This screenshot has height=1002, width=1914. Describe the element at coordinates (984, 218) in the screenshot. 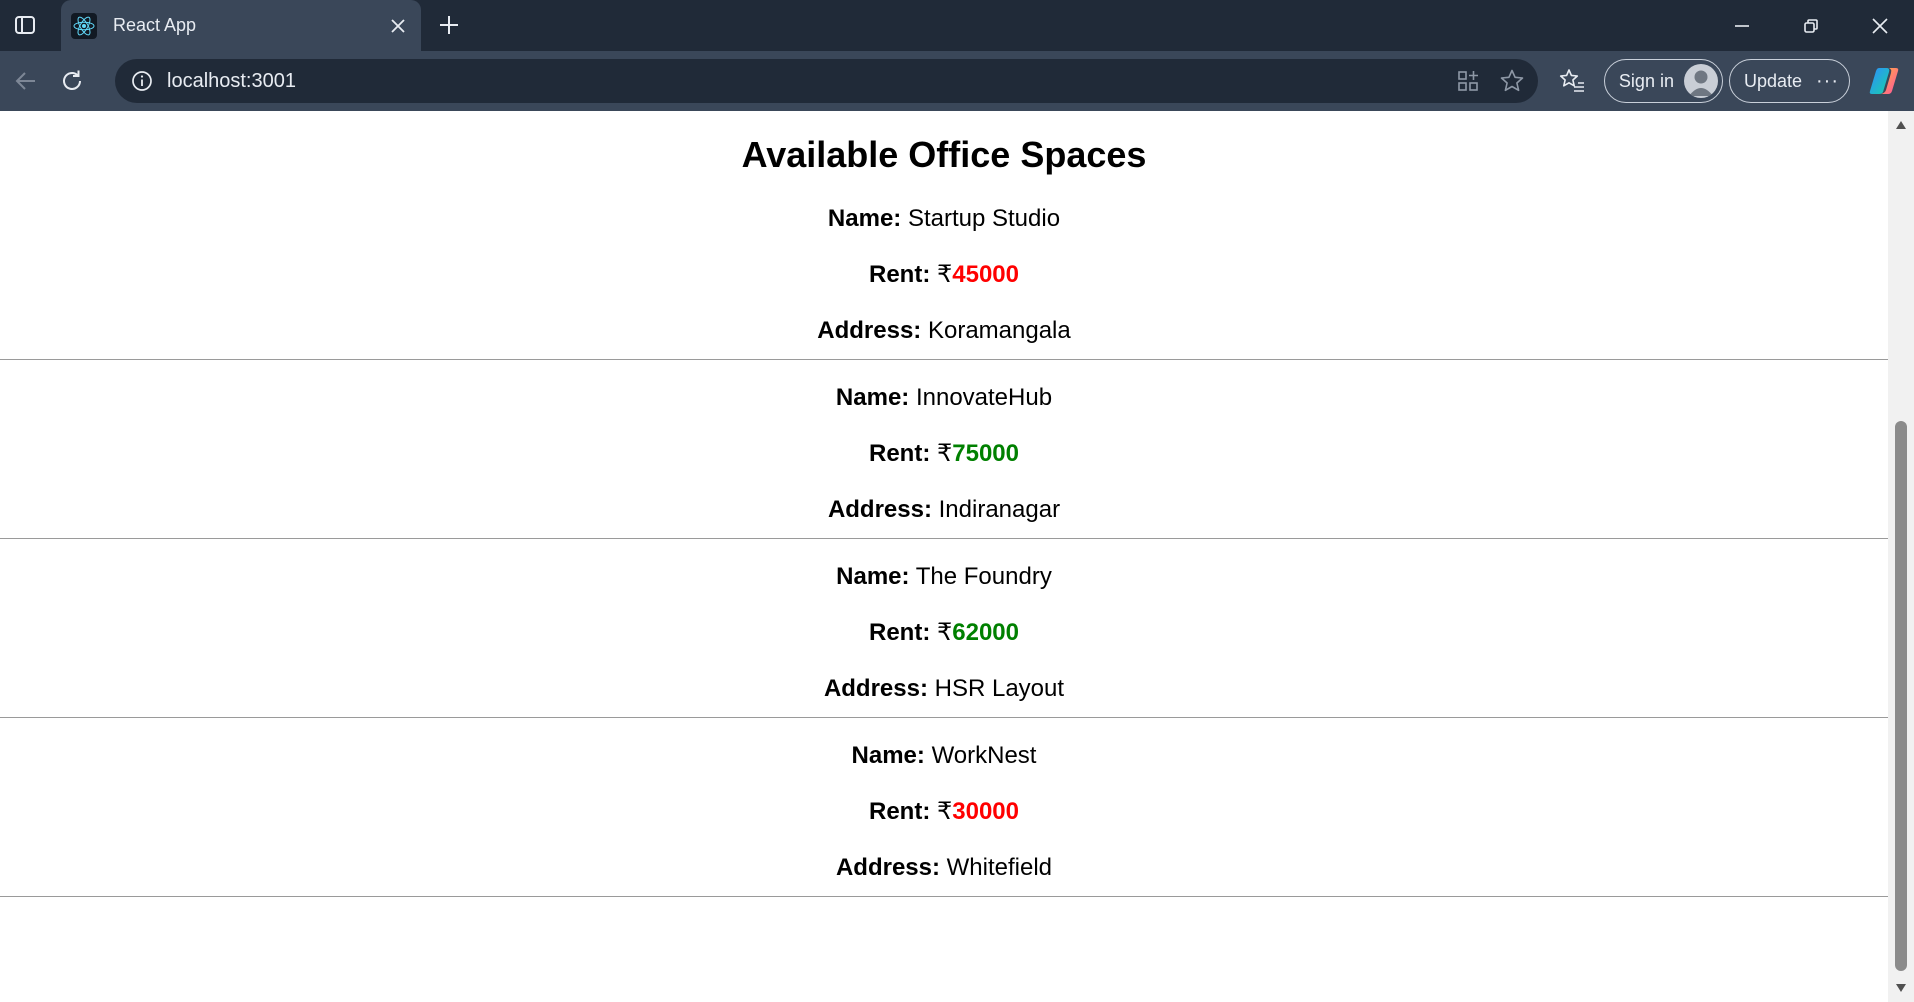

I see `space-name: Startup Studio` at that location.